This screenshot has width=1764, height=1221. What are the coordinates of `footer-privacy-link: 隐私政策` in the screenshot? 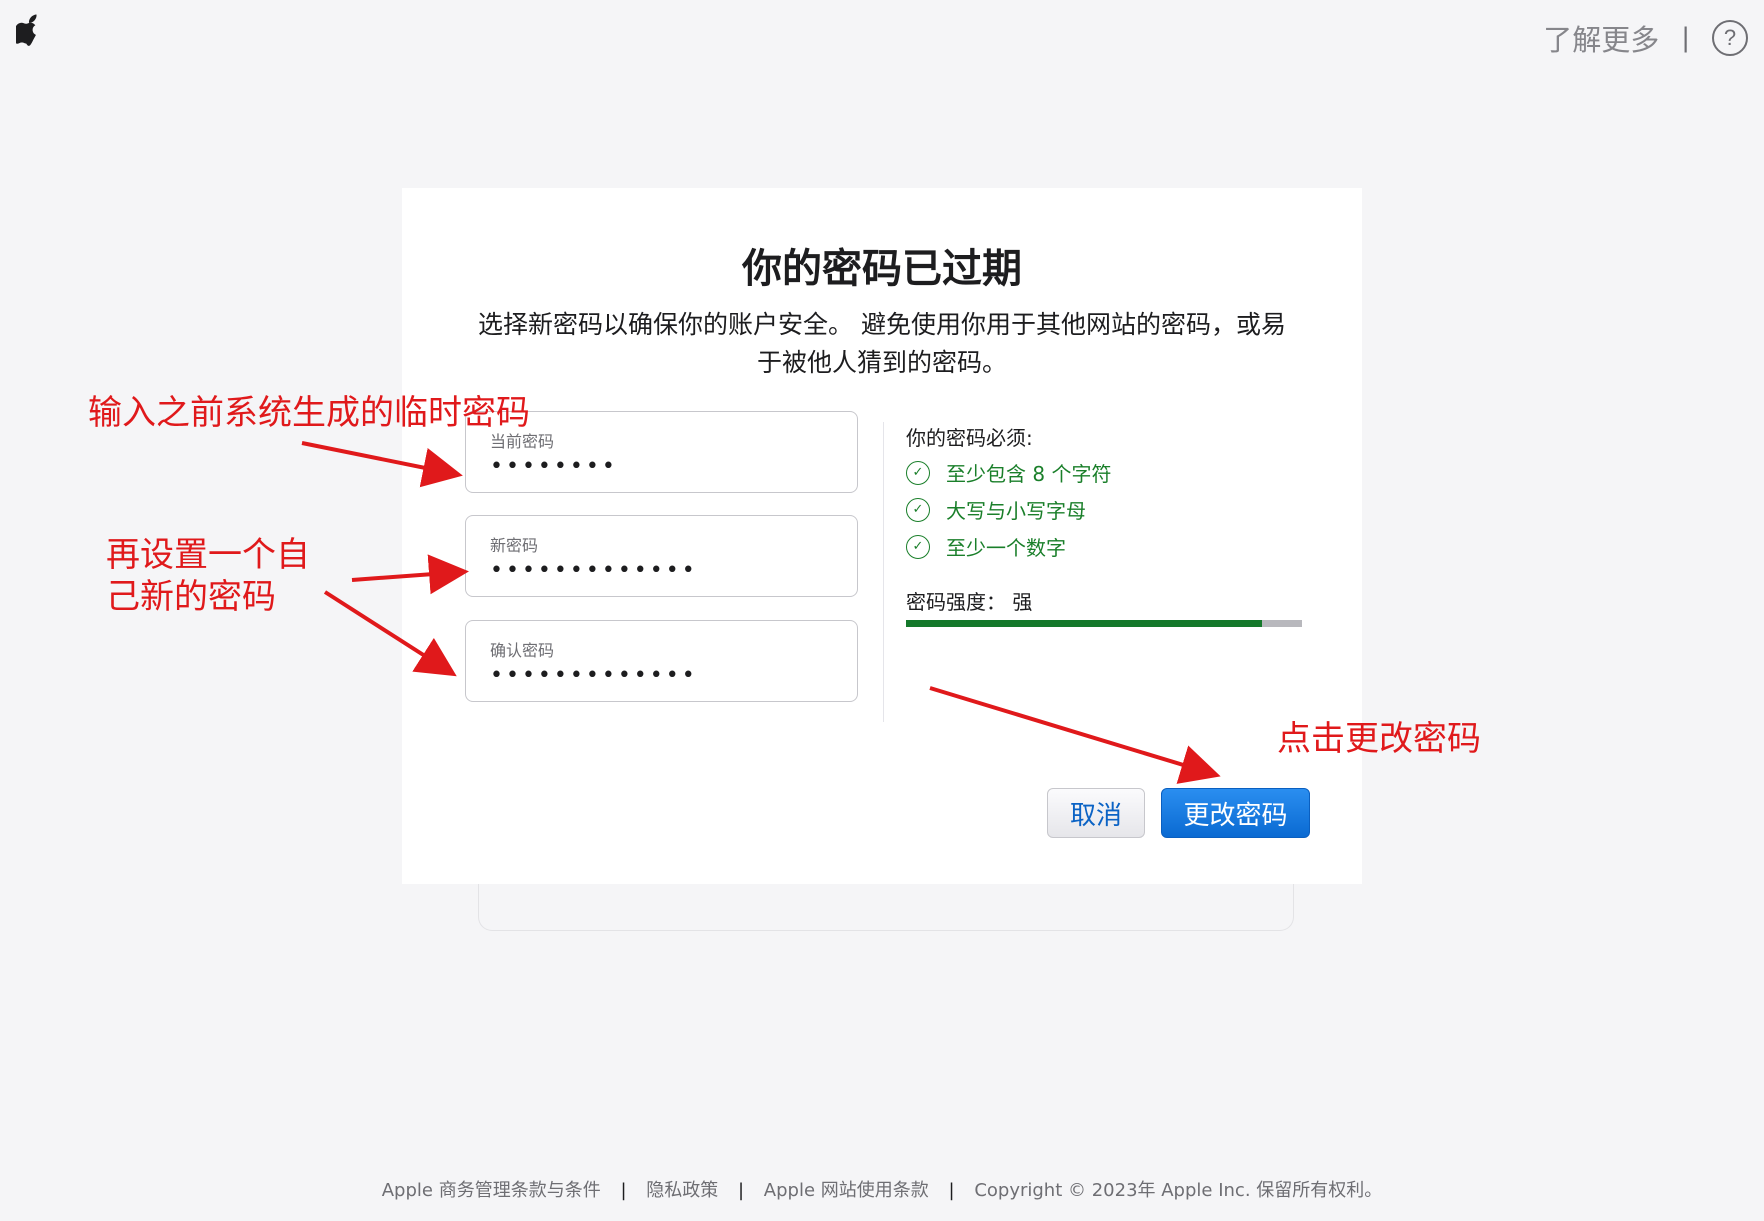 It's located at (682, 1190).